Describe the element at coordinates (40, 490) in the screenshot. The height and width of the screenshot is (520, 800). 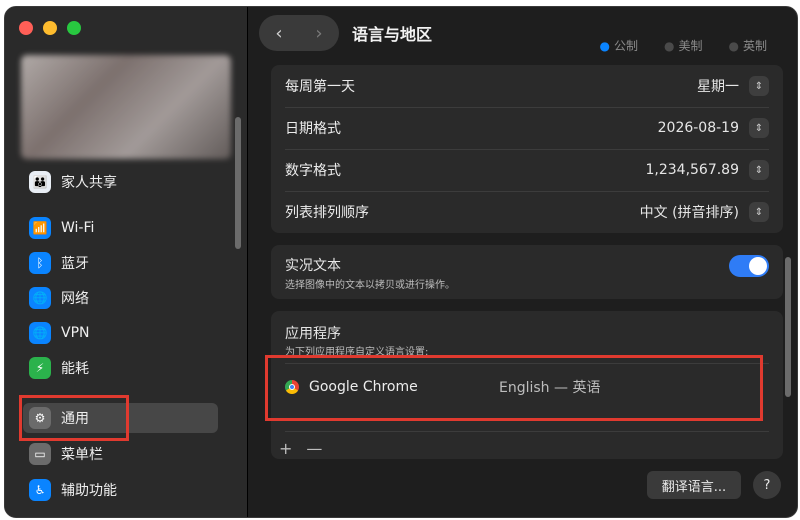
I see `accessibility-icon: ♿` at that location.